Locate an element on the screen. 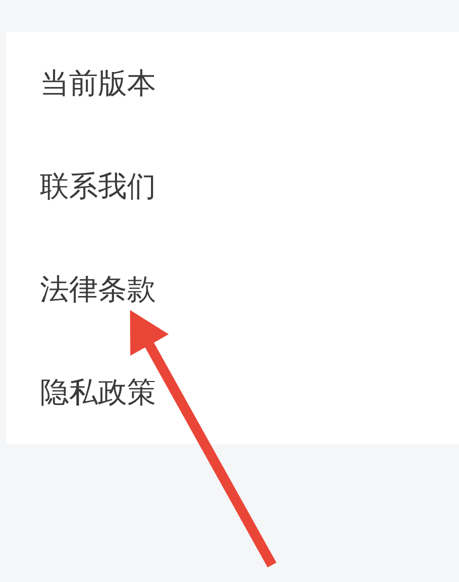 The height and width of the screenshot is (582, 459). settings-item: 法律条款 is located at coordinates (98, 290).